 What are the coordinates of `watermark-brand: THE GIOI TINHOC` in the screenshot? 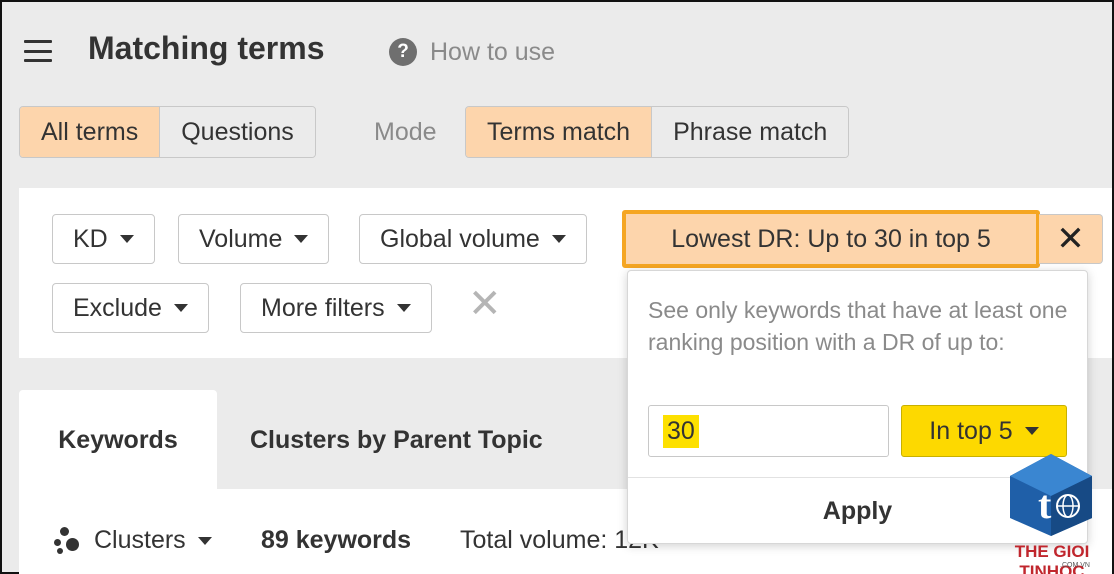 It's located at (1052, 558).